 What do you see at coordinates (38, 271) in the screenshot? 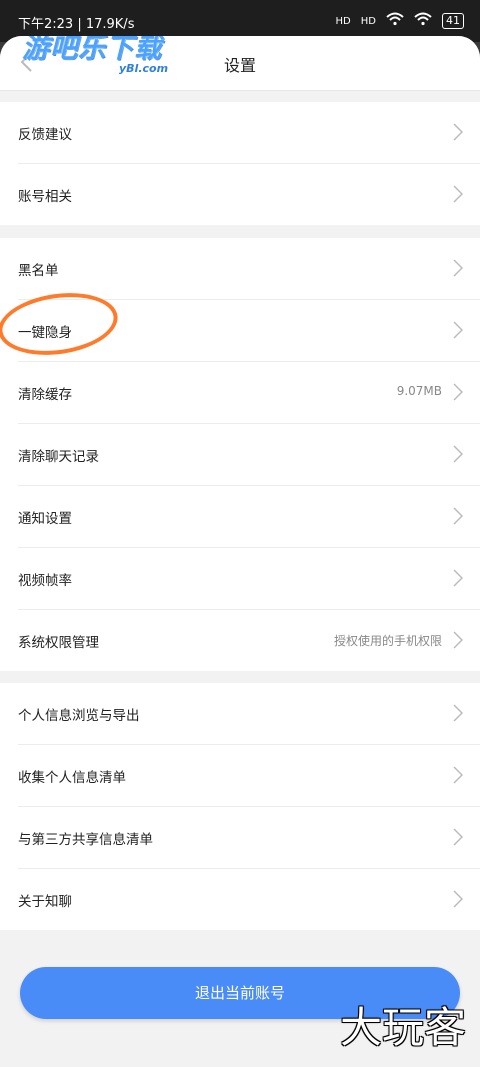
I see `setting-label: 黑名单` at bounding box center [38, 271].